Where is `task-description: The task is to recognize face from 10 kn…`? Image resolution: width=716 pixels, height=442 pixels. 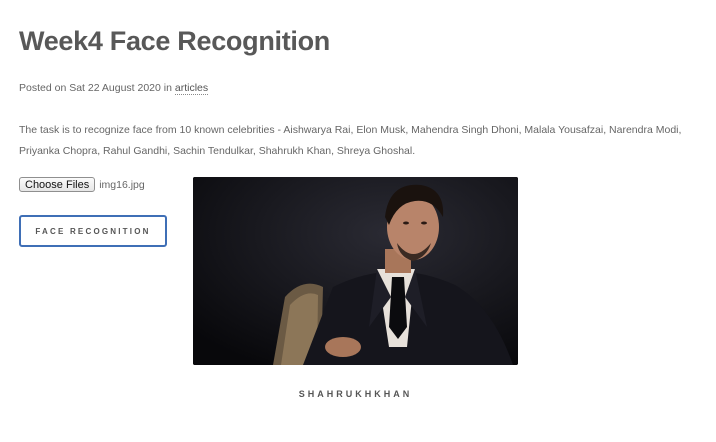 task-description: The task is to recognize face from 10 kn… is located at coordinates (350, 140).